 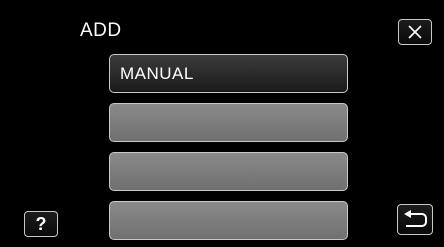 I want to click on back-button, so click(x=415, y=219).